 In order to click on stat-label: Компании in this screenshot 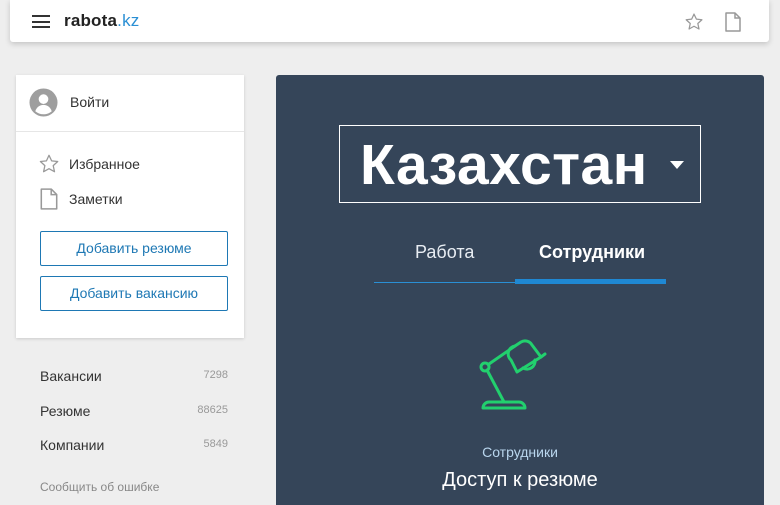, I will do `click(72, 445)`.